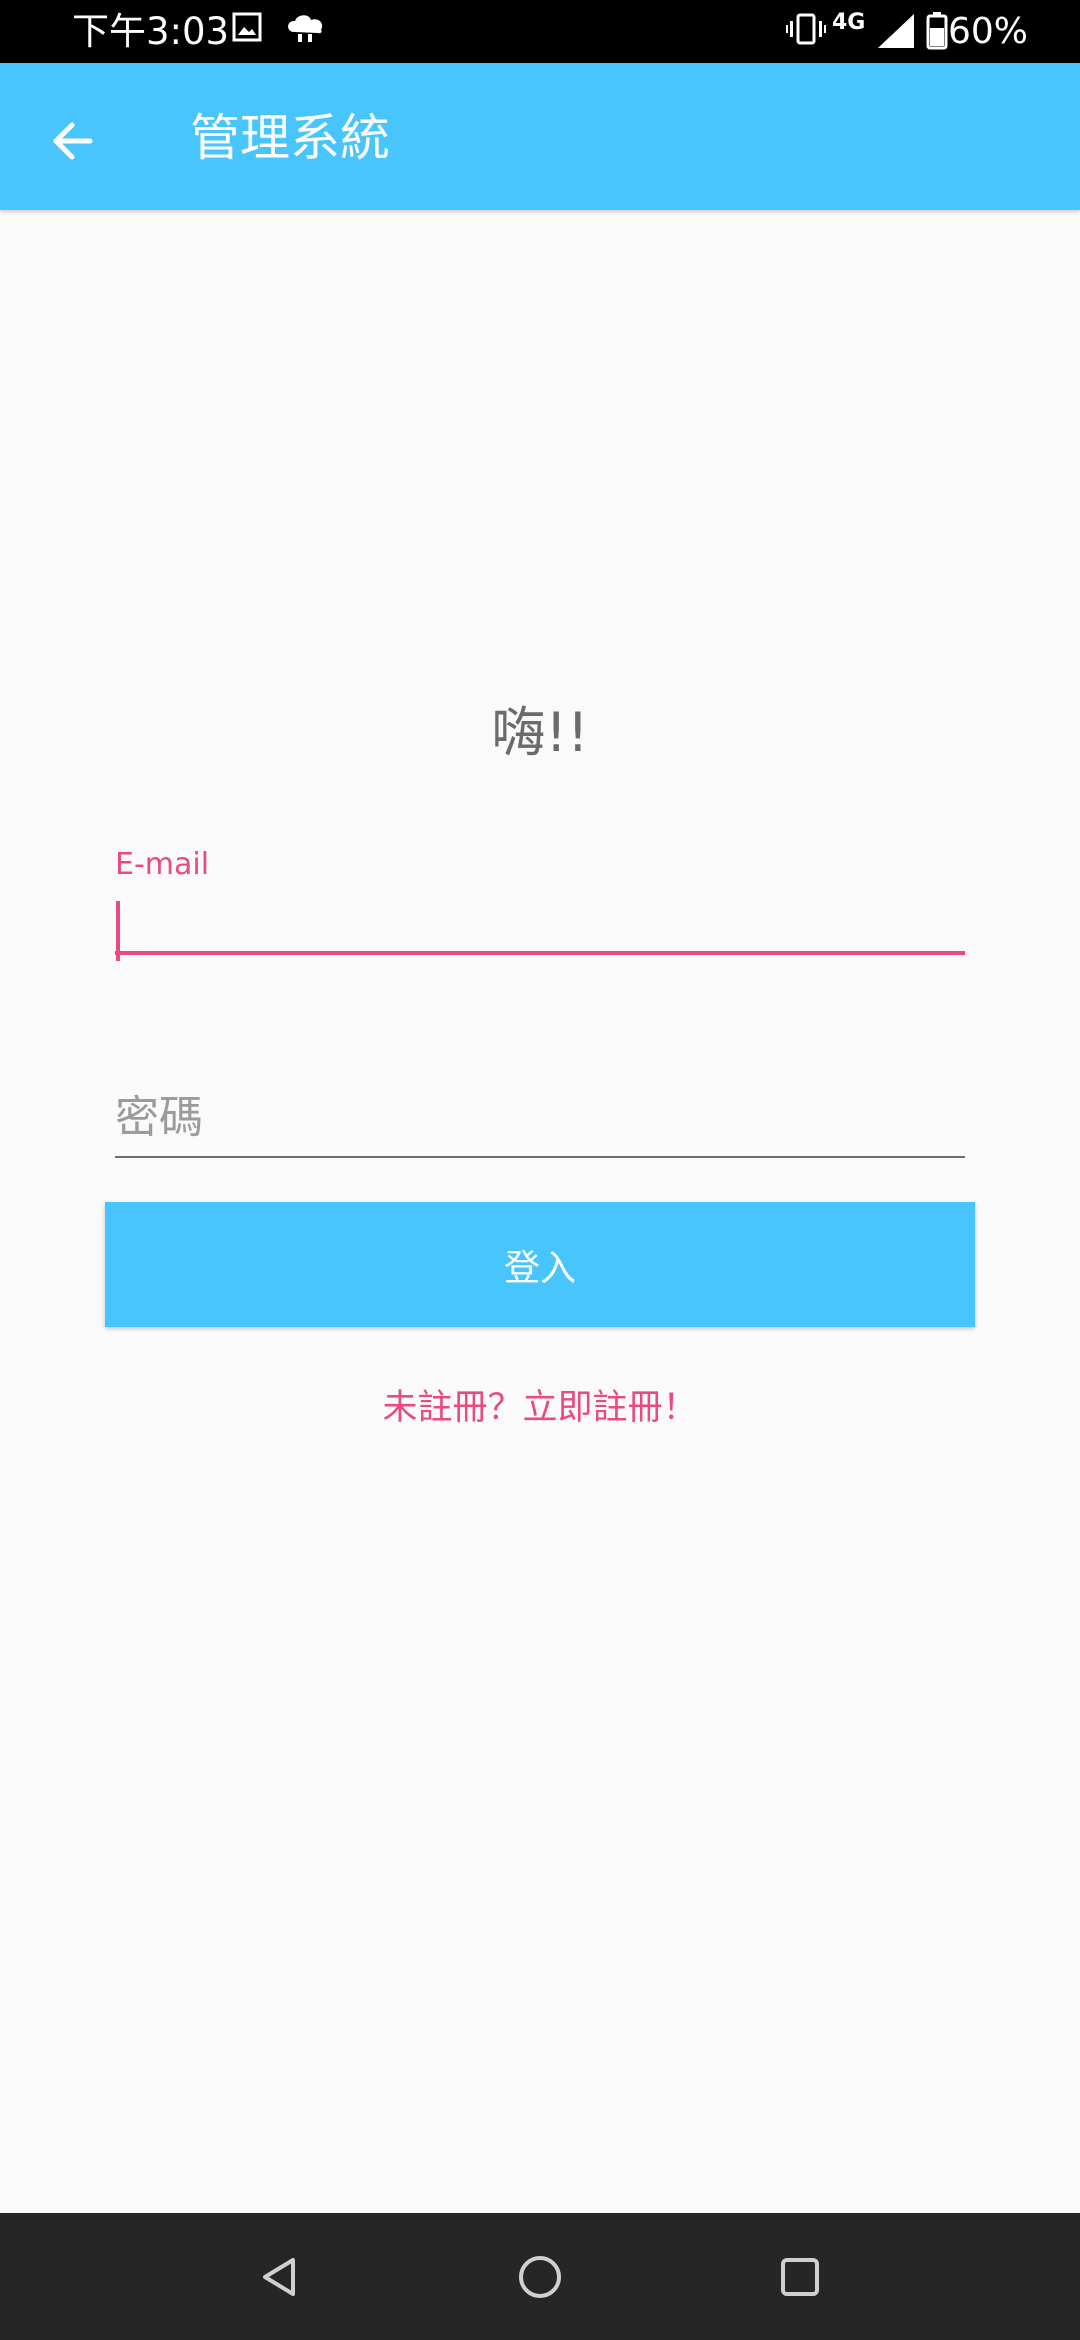 The width and height of the screenshot is (1080, 2340). I want to click on signal-icon, so click(896, 33).